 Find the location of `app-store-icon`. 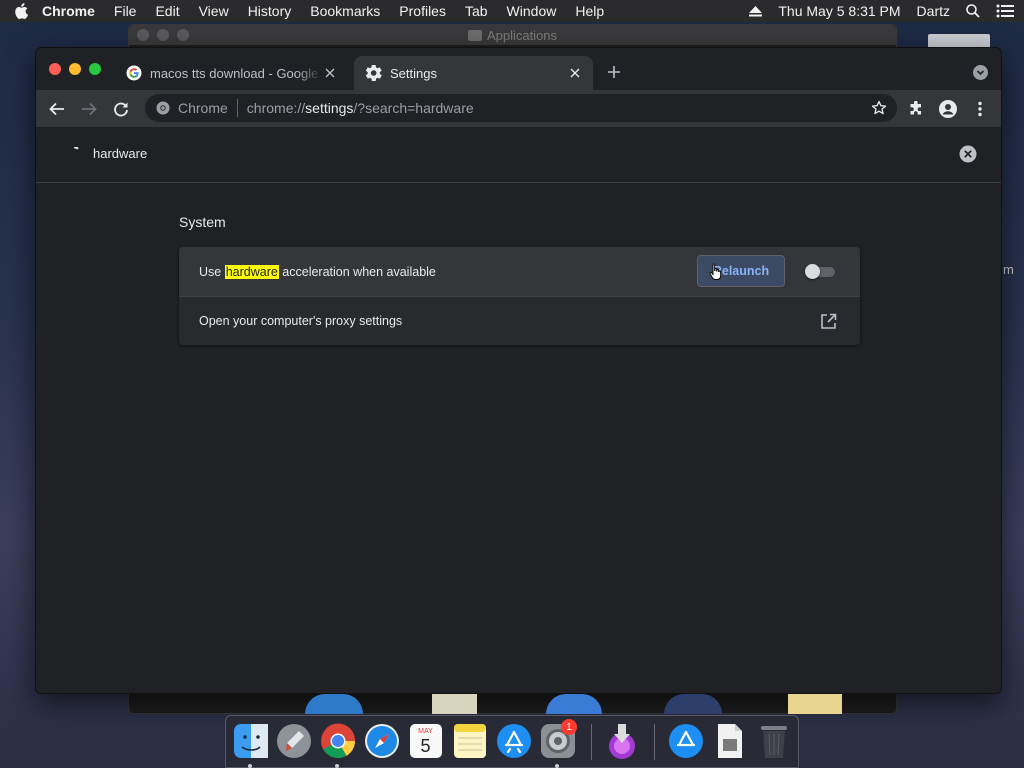

app-store-icon is located at coordinates (513, 741).